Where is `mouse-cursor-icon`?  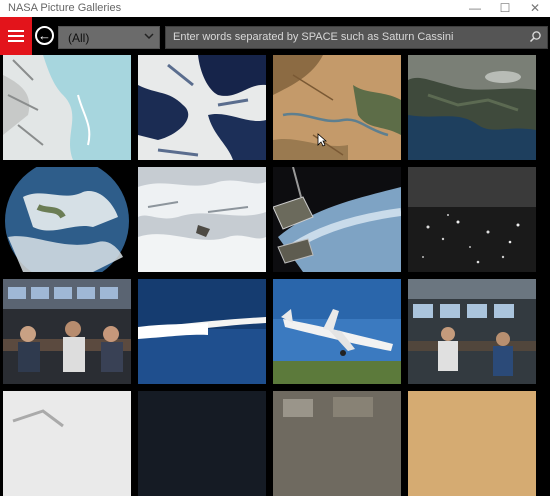
mouse-cursor-icon is located at coordinates (322, 140).